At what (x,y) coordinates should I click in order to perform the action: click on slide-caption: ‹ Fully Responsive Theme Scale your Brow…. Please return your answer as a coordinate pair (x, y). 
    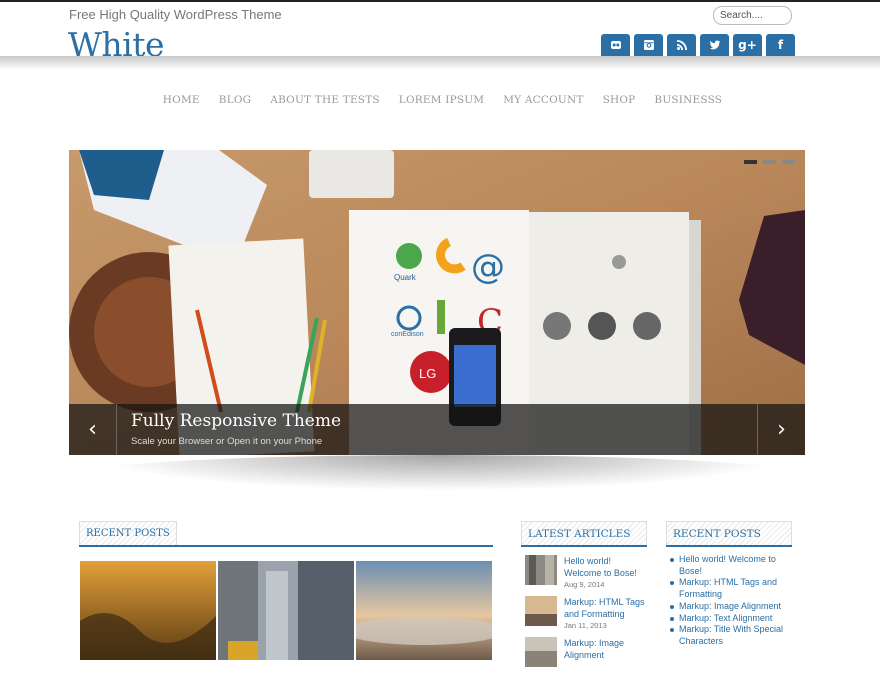
    Looking at the image, I should click on (437, 429).